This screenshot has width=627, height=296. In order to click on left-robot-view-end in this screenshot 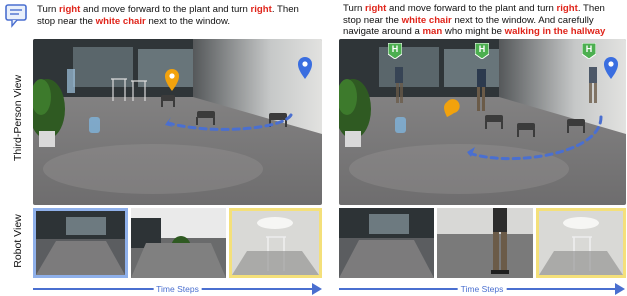, I will do `click(275, 243)`.